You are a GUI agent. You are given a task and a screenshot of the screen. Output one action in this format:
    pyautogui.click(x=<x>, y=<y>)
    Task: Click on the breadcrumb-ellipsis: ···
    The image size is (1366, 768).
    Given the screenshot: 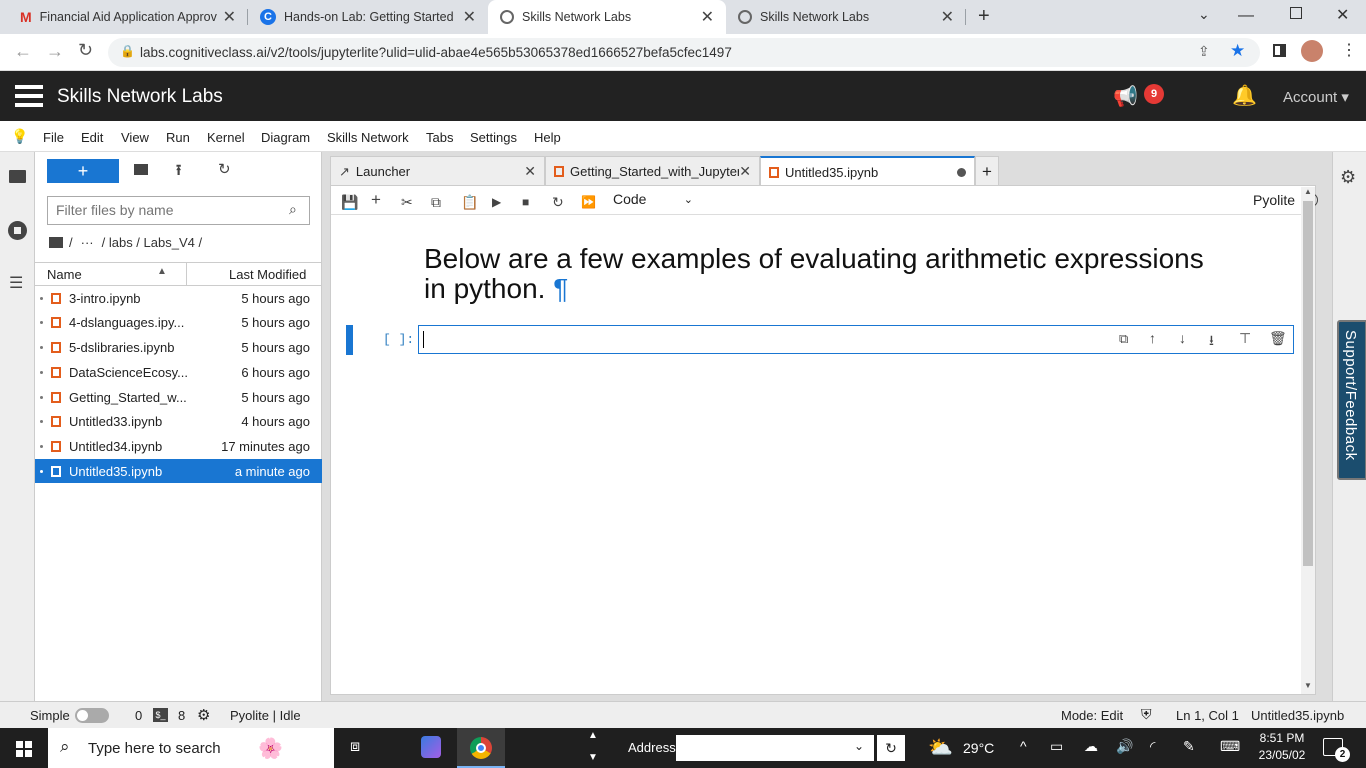 What is the action you would take?
    pyautogui.click(x=87, y=242)
    